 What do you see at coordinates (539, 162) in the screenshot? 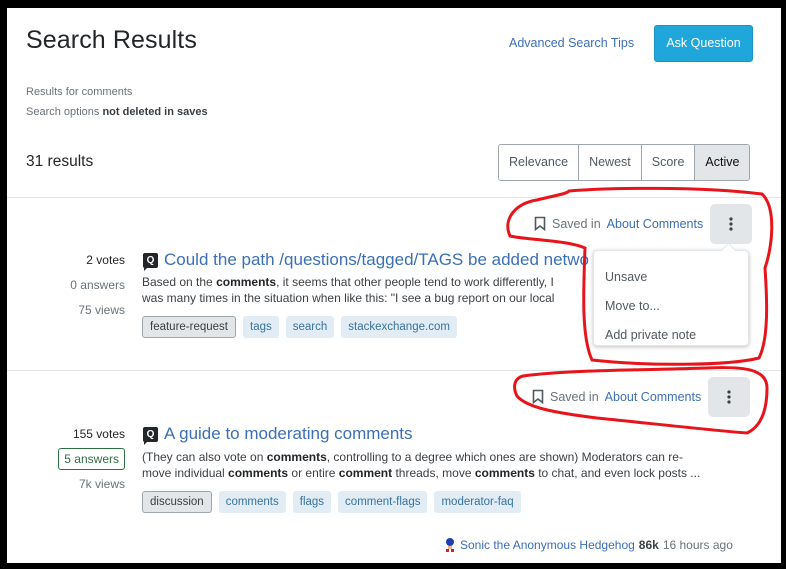
I see `sort-relevance: Relevance` at bounding box center [539, 162].